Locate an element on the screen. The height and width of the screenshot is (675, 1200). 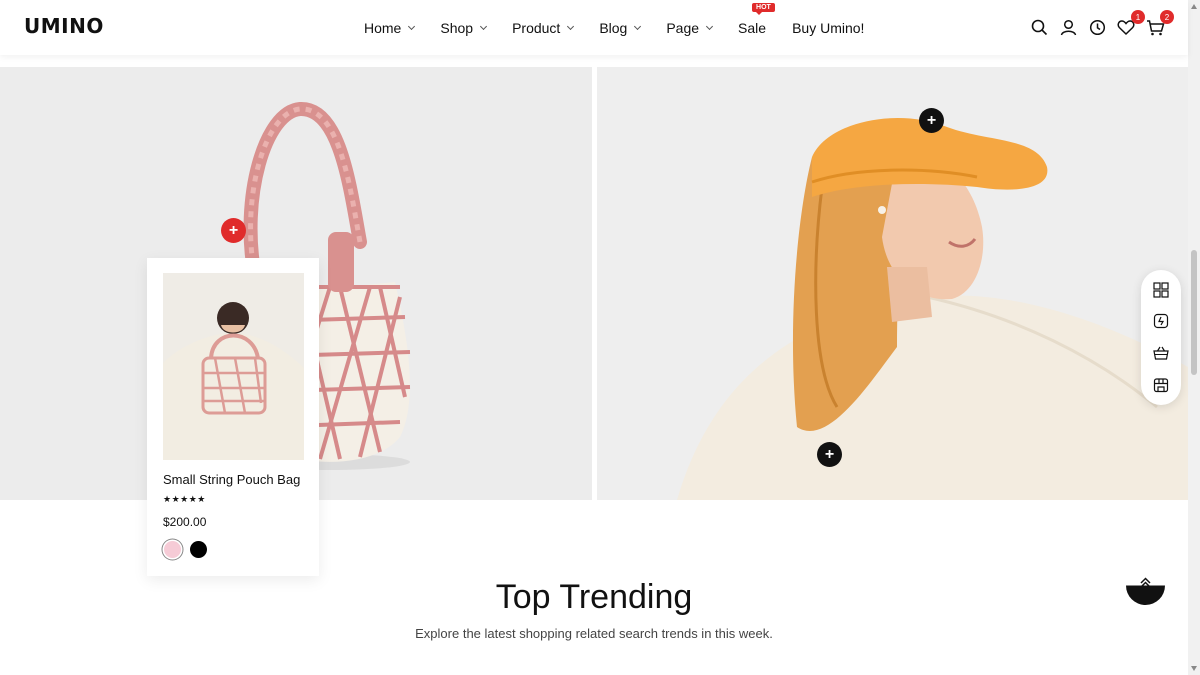
wishlist-icon: 1 is located at coordinates (1130, 24).